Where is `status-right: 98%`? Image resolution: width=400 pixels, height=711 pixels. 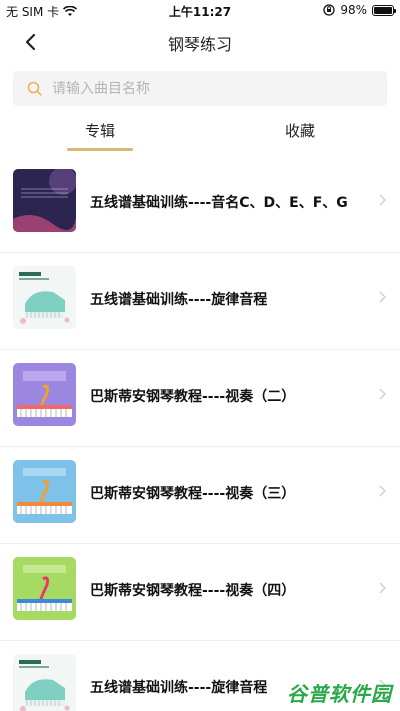
status-right: 98% is located at coordinates (359, 10).